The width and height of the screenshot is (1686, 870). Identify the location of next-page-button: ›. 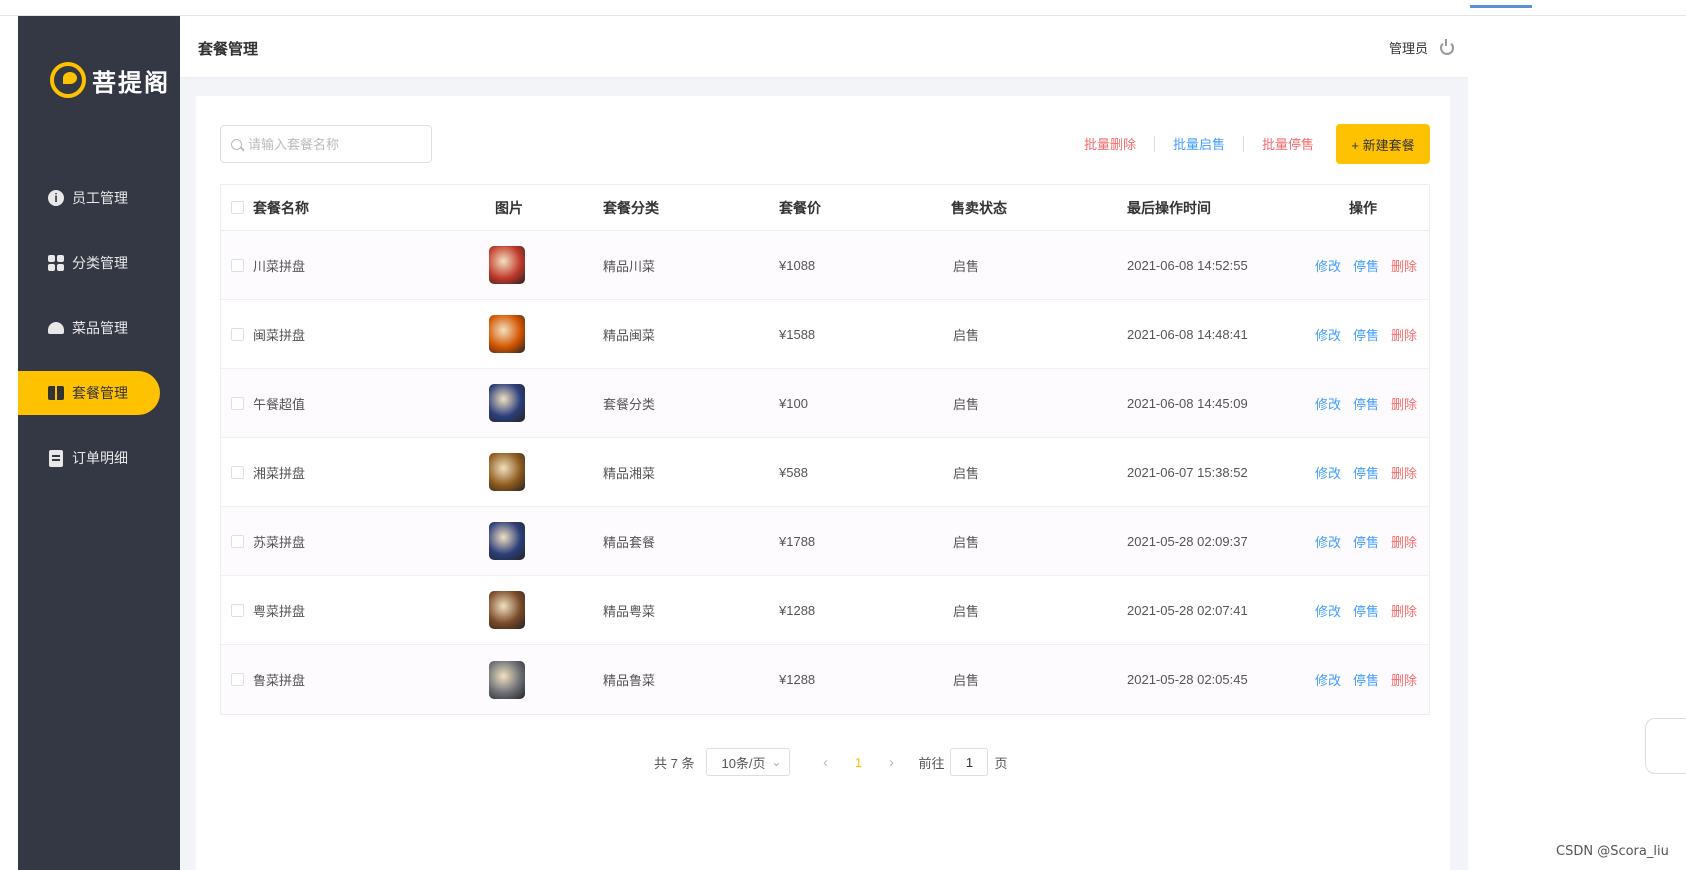
(891, 762).